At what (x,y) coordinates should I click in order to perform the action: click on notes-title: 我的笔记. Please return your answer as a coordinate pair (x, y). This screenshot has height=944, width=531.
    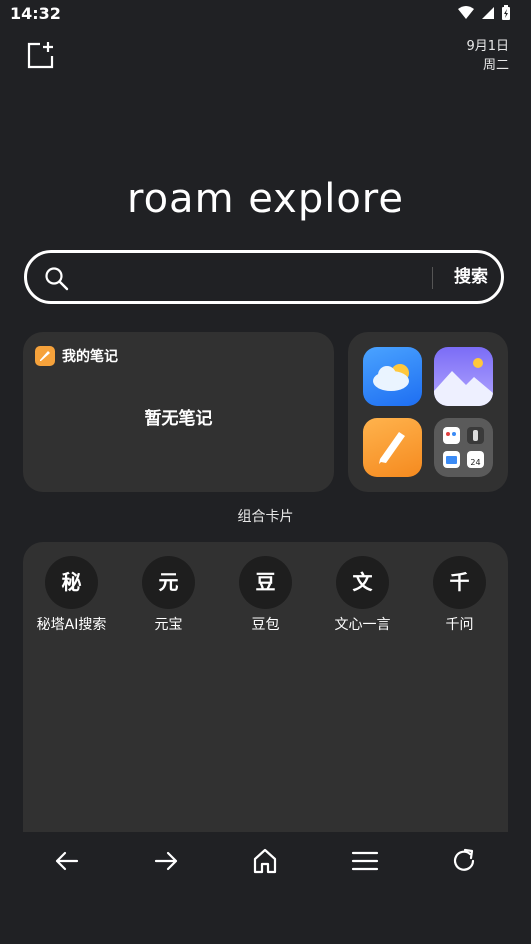
    Looking at the image, I should click on (90, 357).